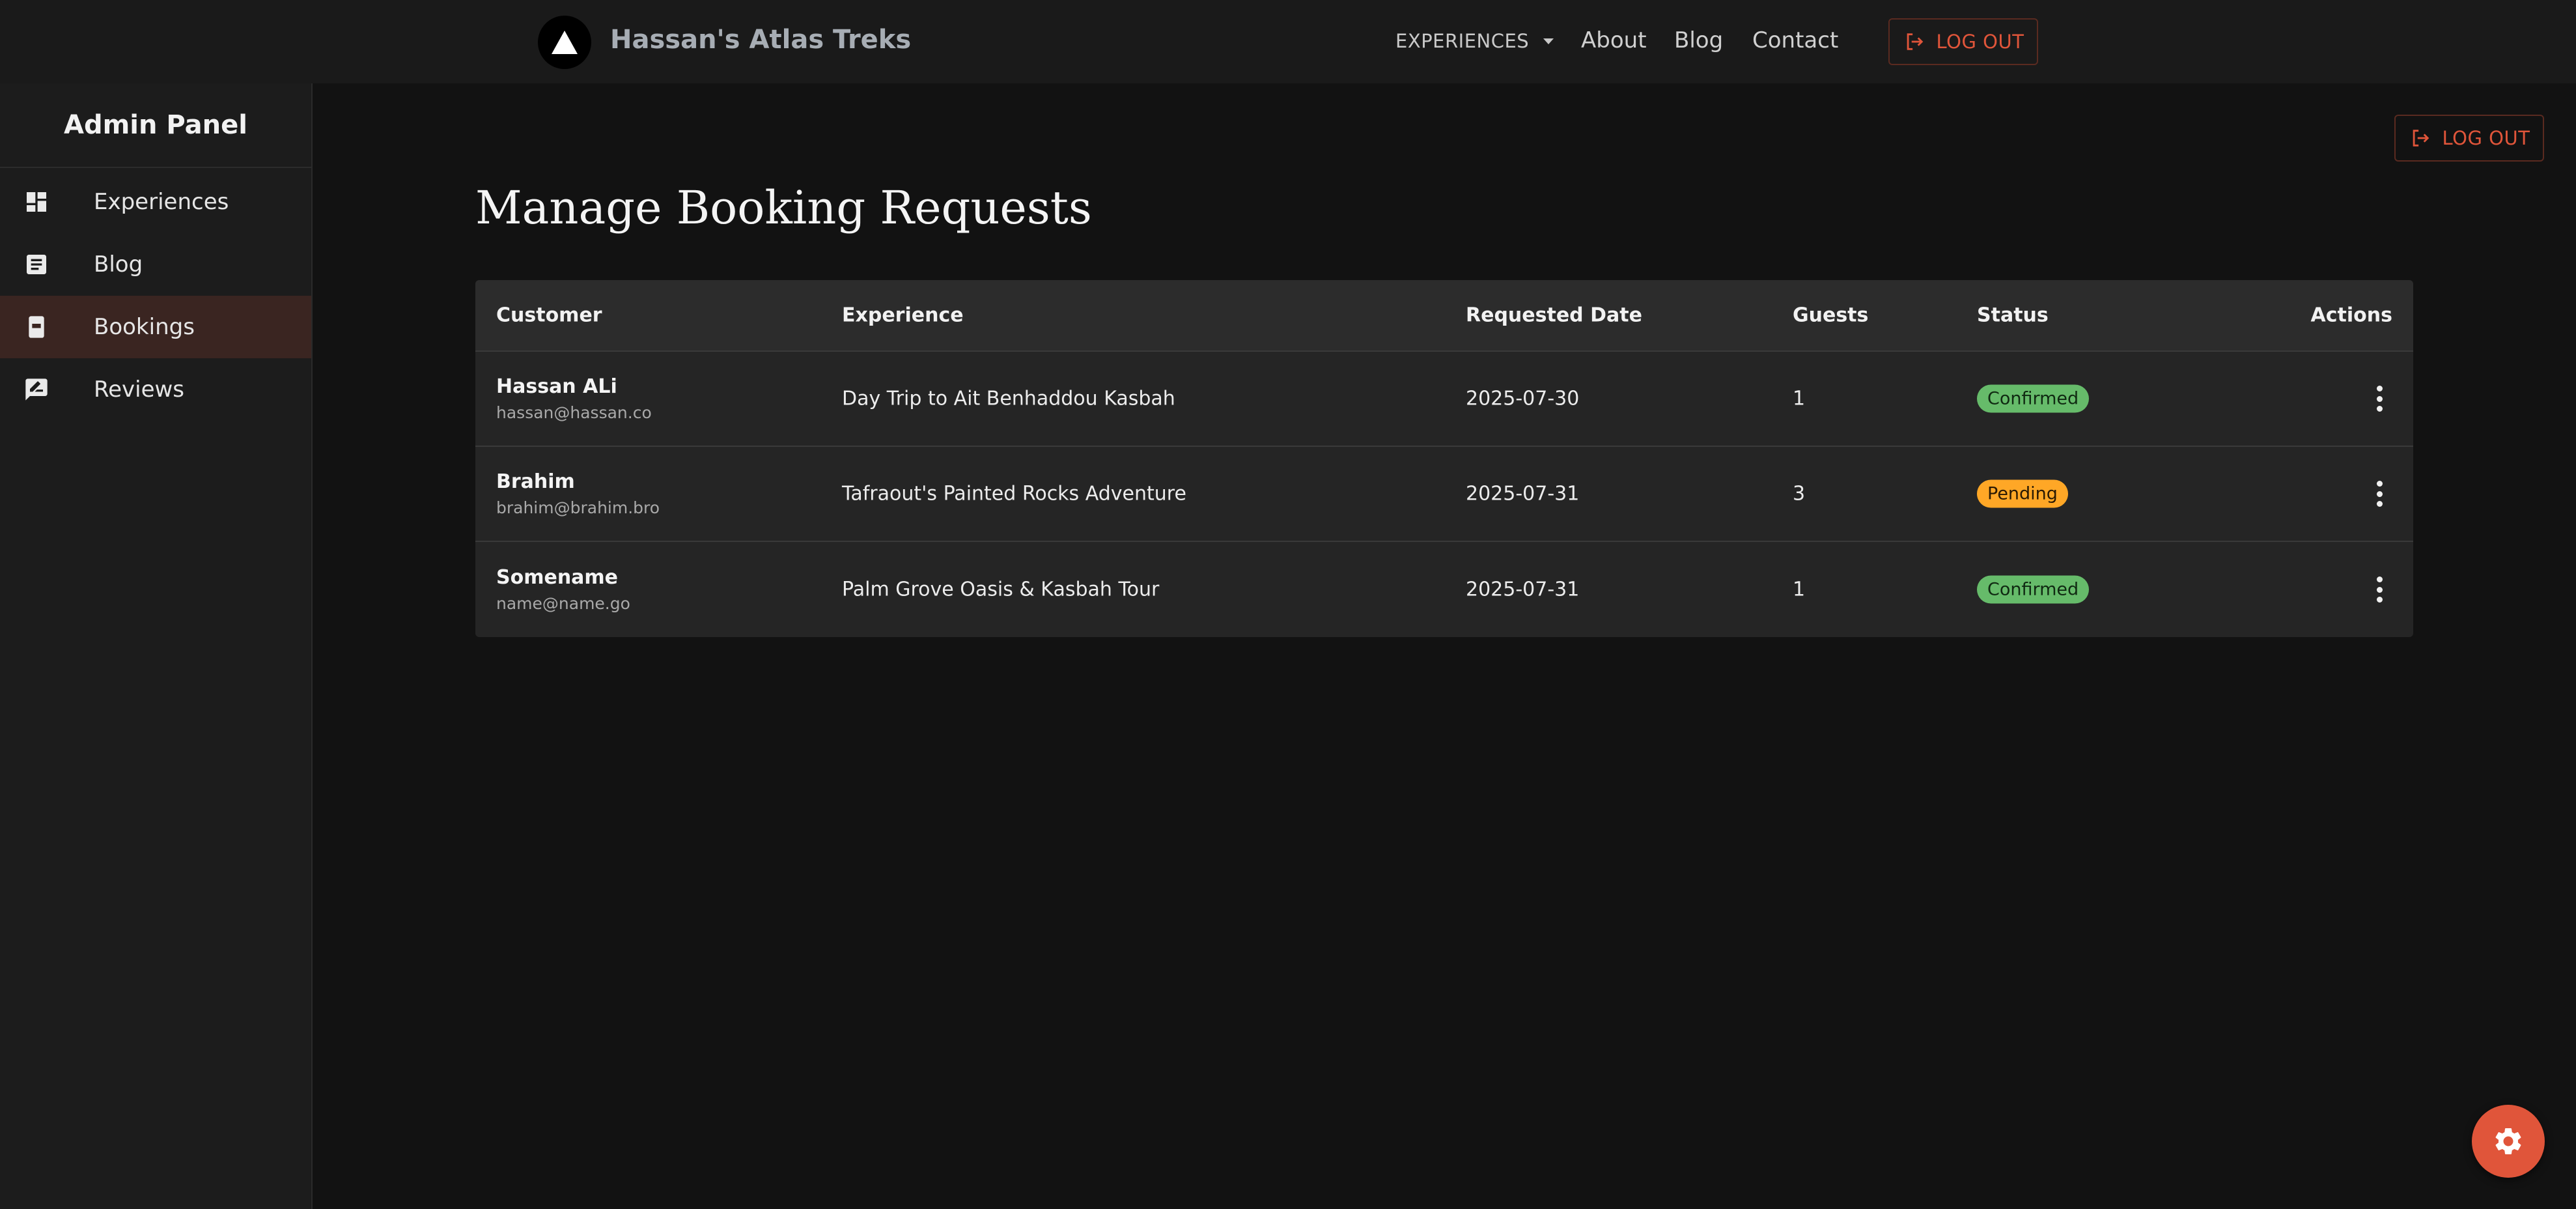  I want to click on customer-name: Hassan ALi, so click(556, 386).